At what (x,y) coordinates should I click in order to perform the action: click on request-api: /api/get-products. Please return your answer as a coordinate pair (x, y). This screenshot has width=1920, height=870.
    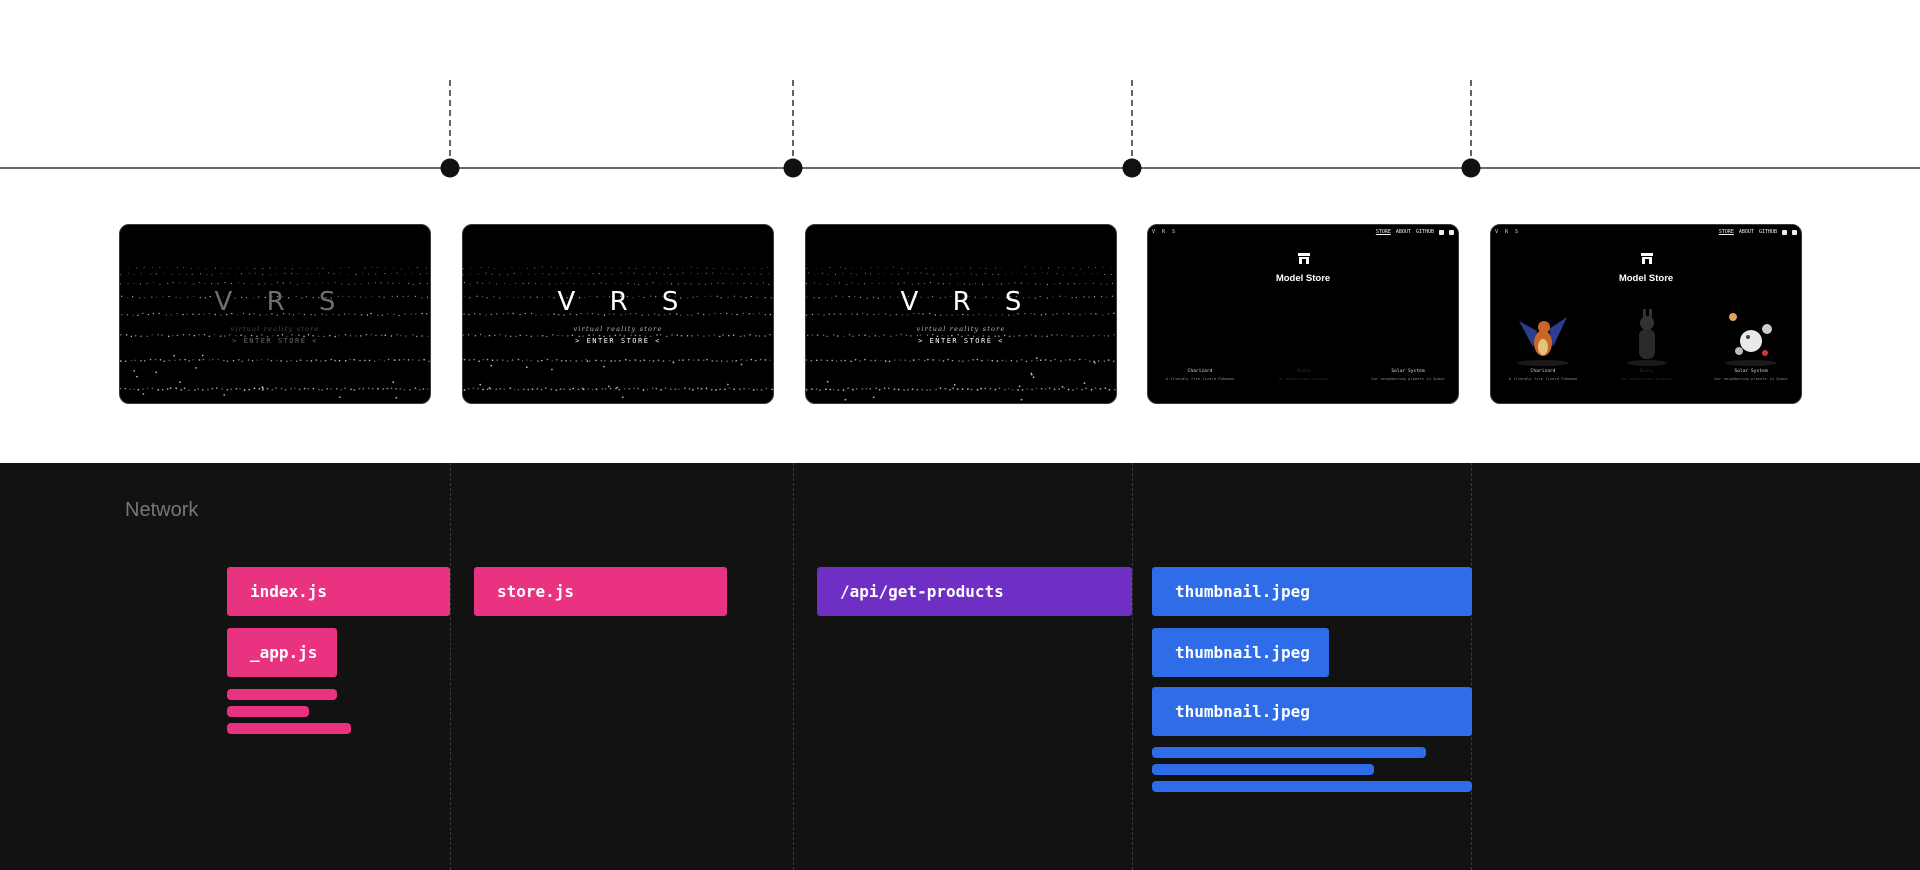
    Looking at the image, I should click on (974, 591).